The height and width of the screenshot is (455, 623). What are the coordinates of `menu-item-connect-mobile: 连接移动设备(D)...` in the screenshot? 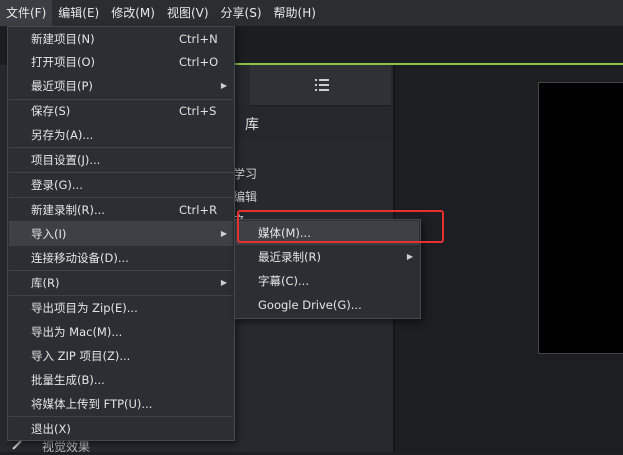 It's located at (121, 258).